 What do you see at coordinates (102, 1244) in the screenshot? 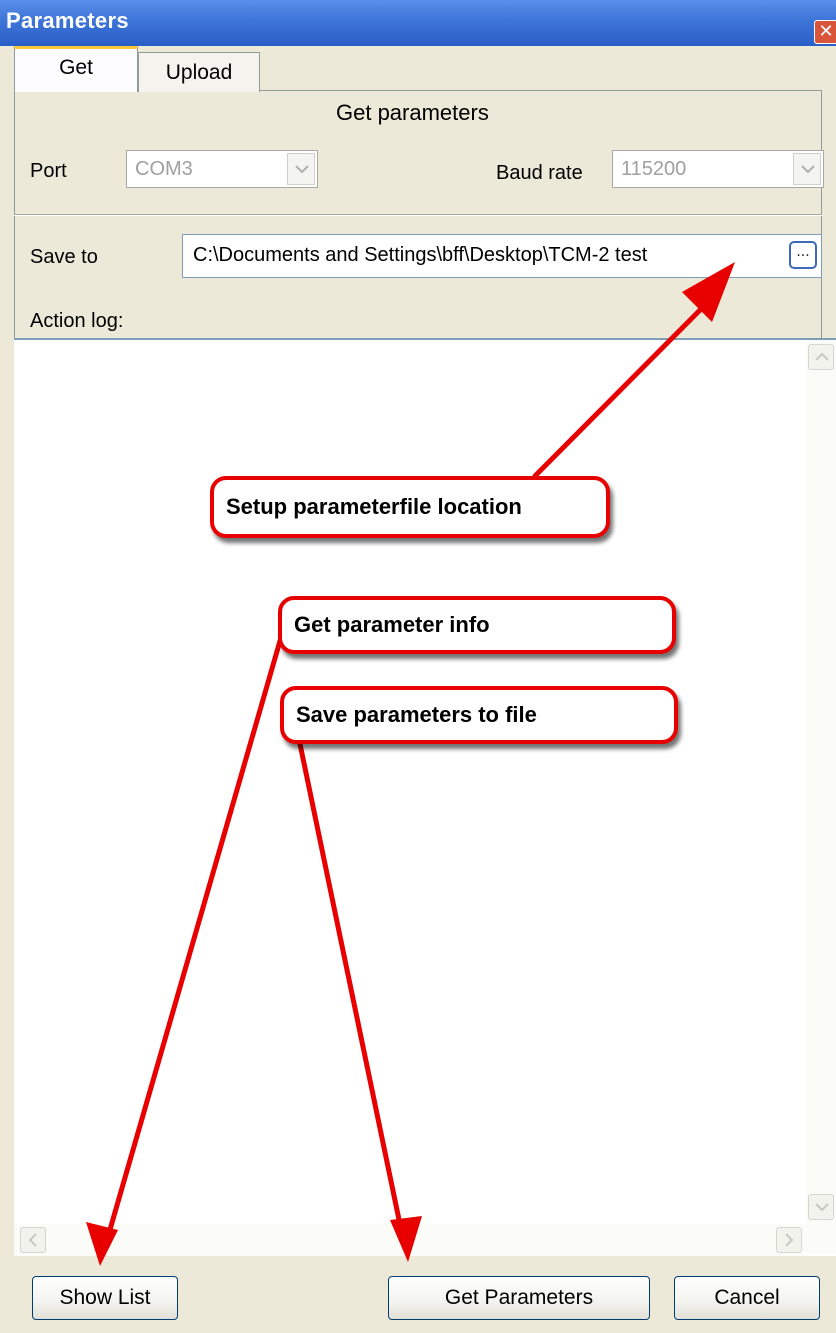
I see `arrowhead-get-info` at bounding box center [102, 1244].